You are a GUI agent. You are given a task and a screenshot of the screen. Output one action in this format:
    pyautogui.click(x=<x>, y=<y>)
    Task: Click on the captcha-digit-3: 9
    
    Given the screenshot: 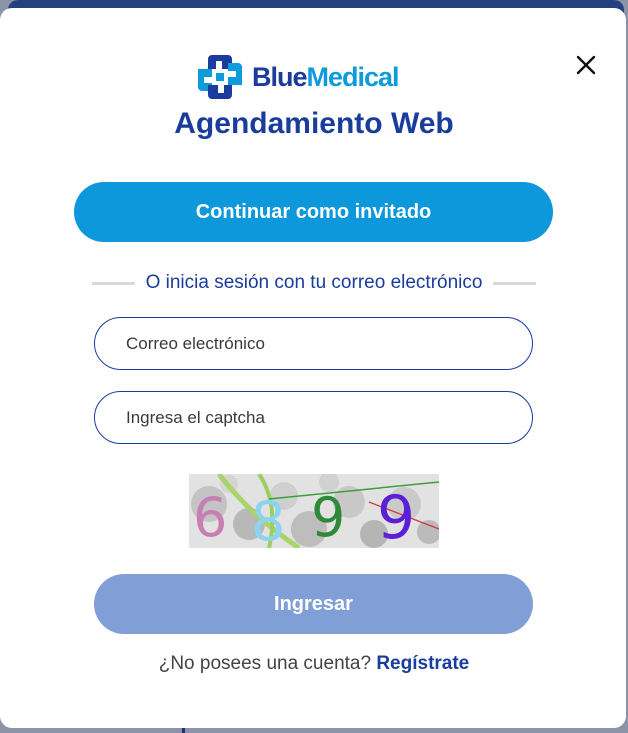 What is the action you would take?
    pyautogui.click(x=328, y=517)
    